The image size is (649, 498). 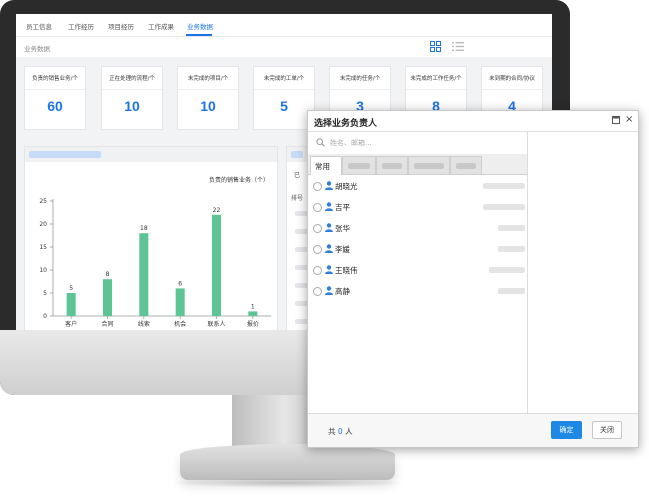 I want to click on stat-label: 未完成的项目/个, so click(x=208, y=79).